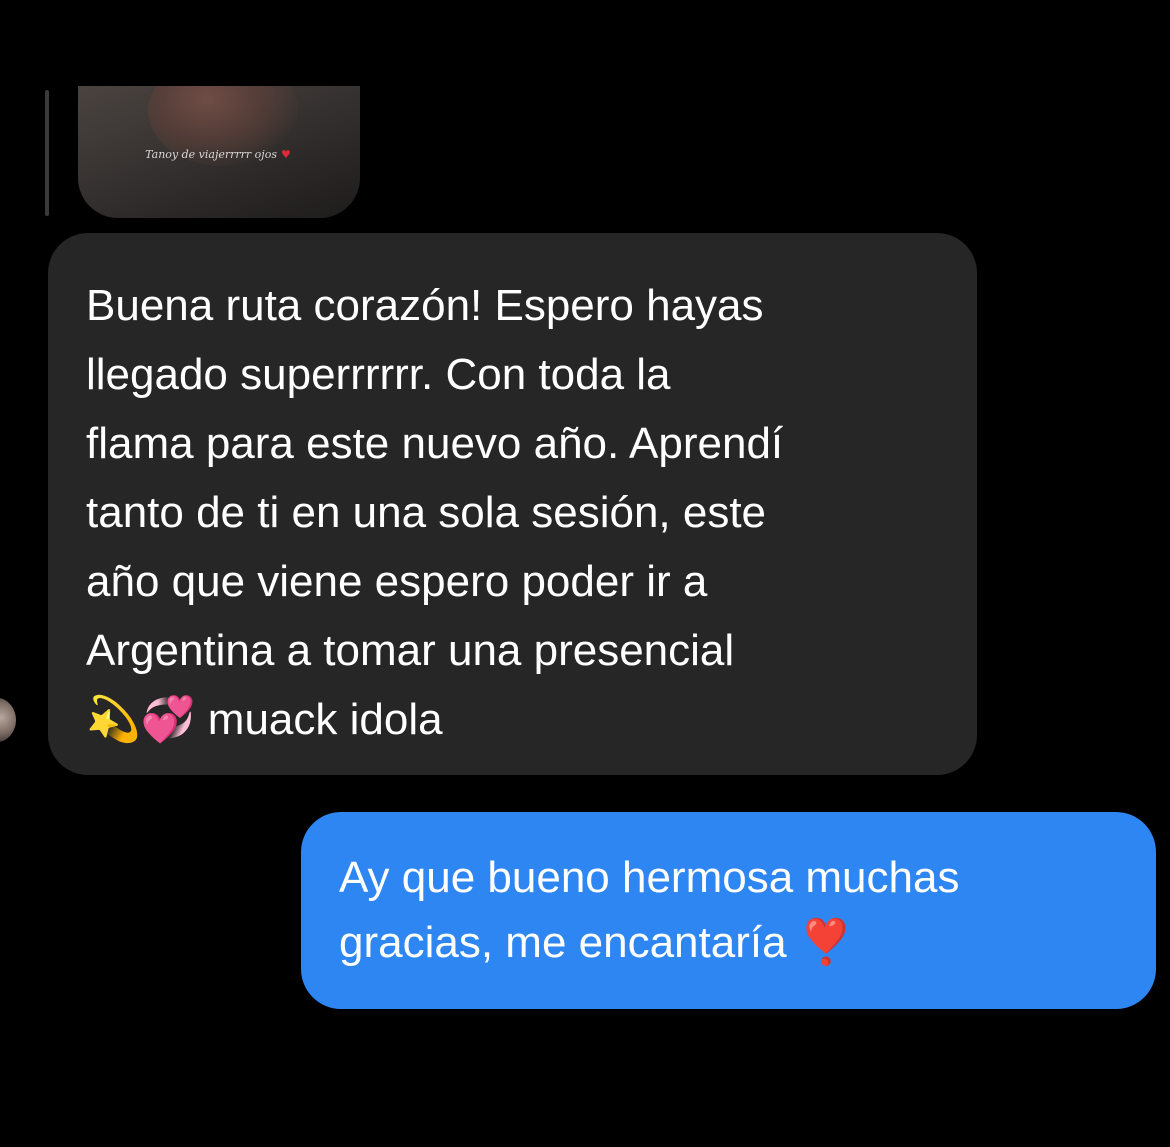  I want to click on sender-avatar, so click(8, 720).